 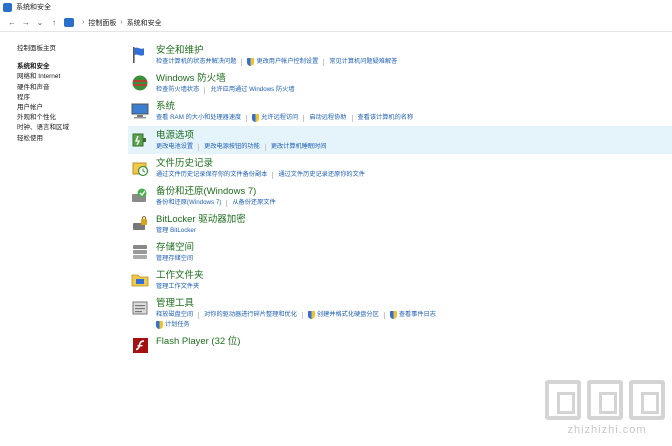 What do you see at coordinates (336, 7) in the screenshot?
I see `title-bar: 系统和安全` at bounding box center [336, 7].